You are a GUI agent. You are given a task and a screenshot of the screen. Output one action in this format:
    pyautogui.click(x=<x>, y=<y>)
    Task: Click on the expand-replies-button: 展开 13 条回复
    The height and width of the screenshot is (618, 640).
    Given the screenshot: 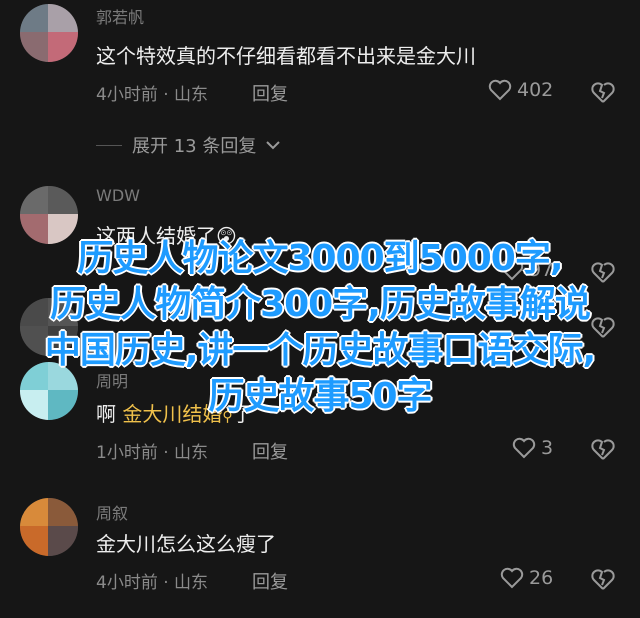 What is the action you would take?
    pyautogui.click(x=188, y=145)
    